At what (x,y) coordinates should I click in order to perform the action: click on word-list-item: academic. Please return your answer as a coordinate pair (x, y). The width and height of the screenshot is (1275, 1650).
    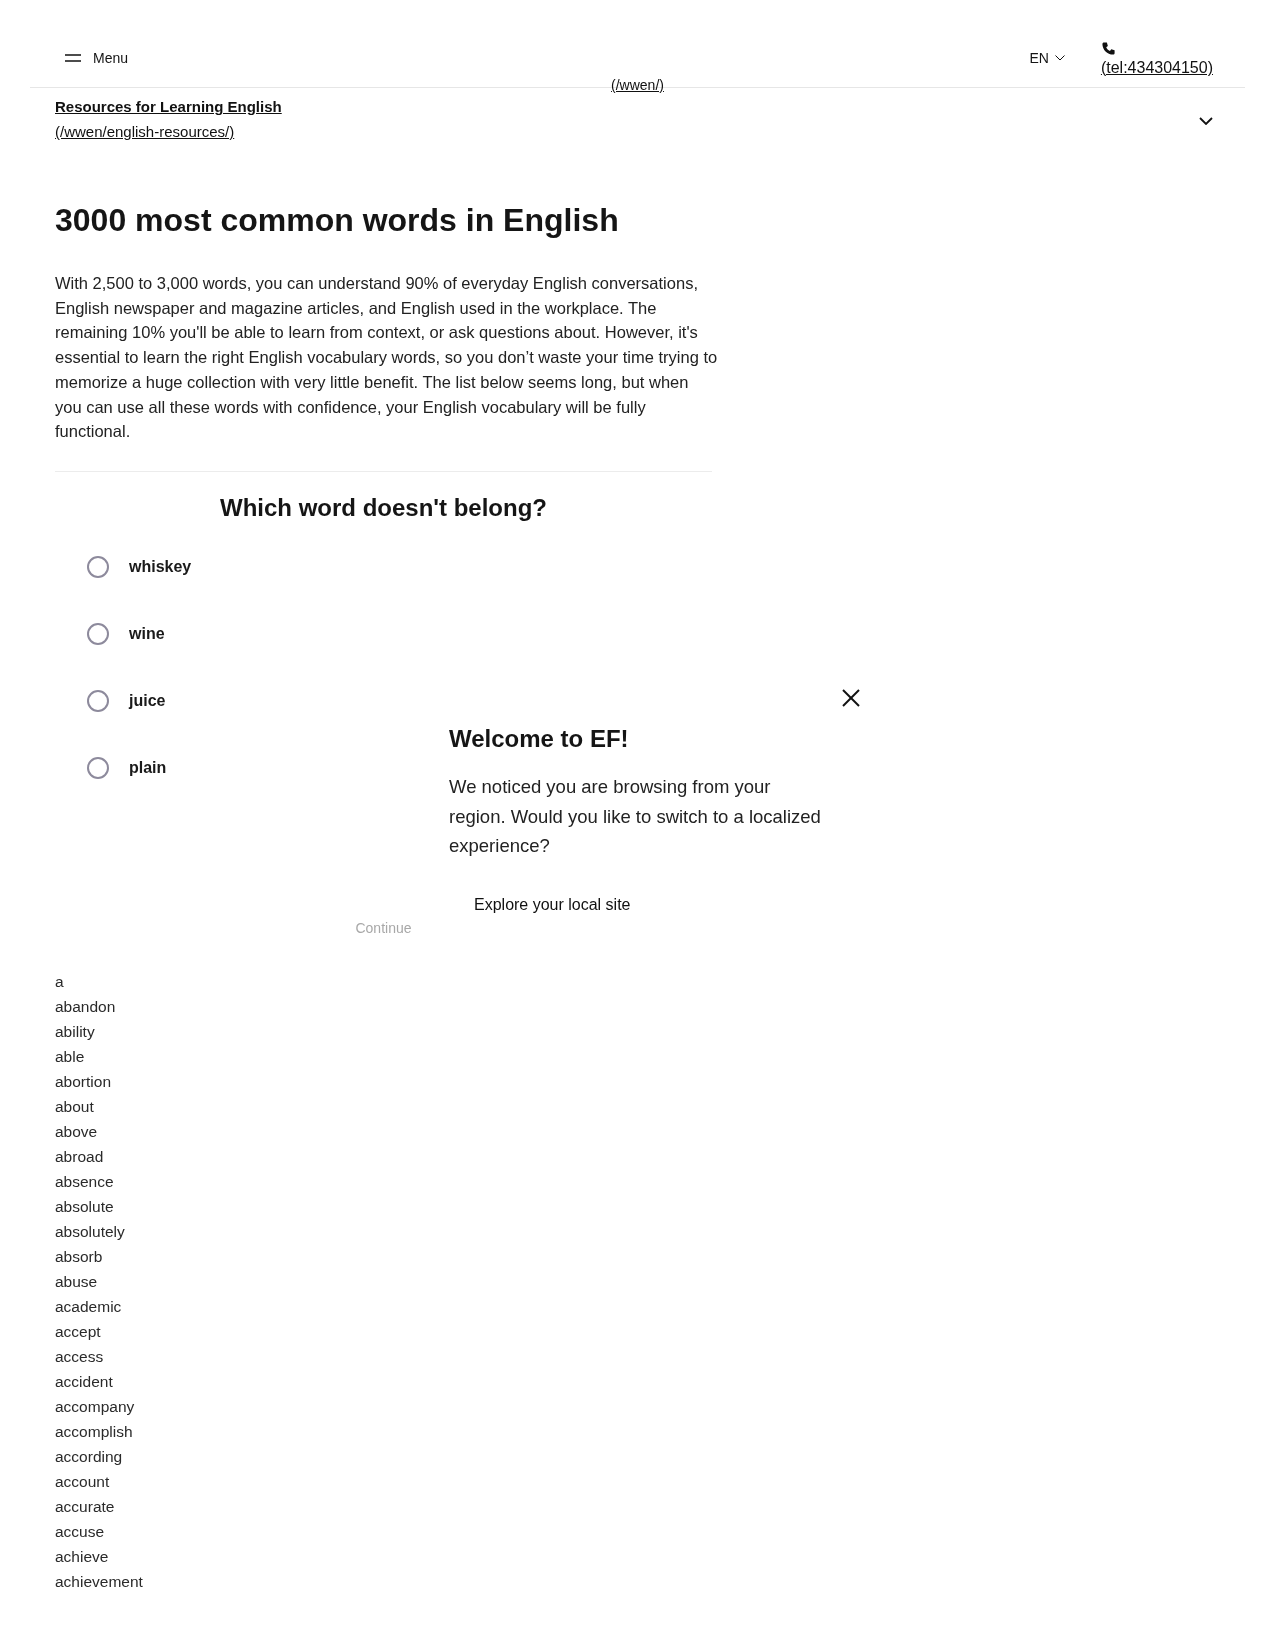
    Looking at the image, I should click on (88, 1306).